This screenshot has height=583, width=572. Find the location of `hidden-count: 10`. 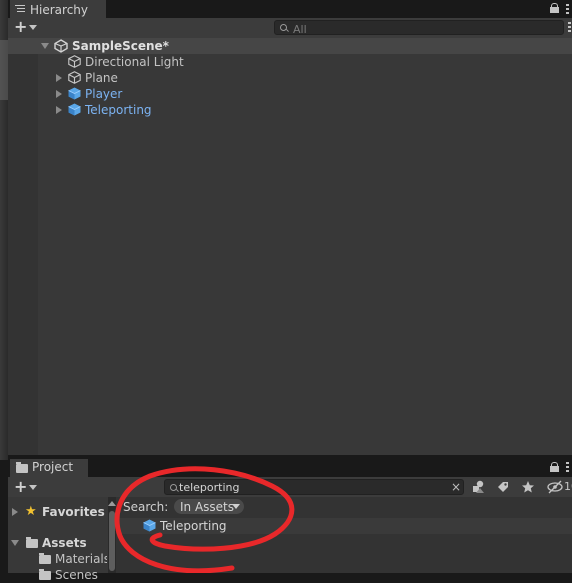

hidden-count: 10 is located at coordinates (568, 486).